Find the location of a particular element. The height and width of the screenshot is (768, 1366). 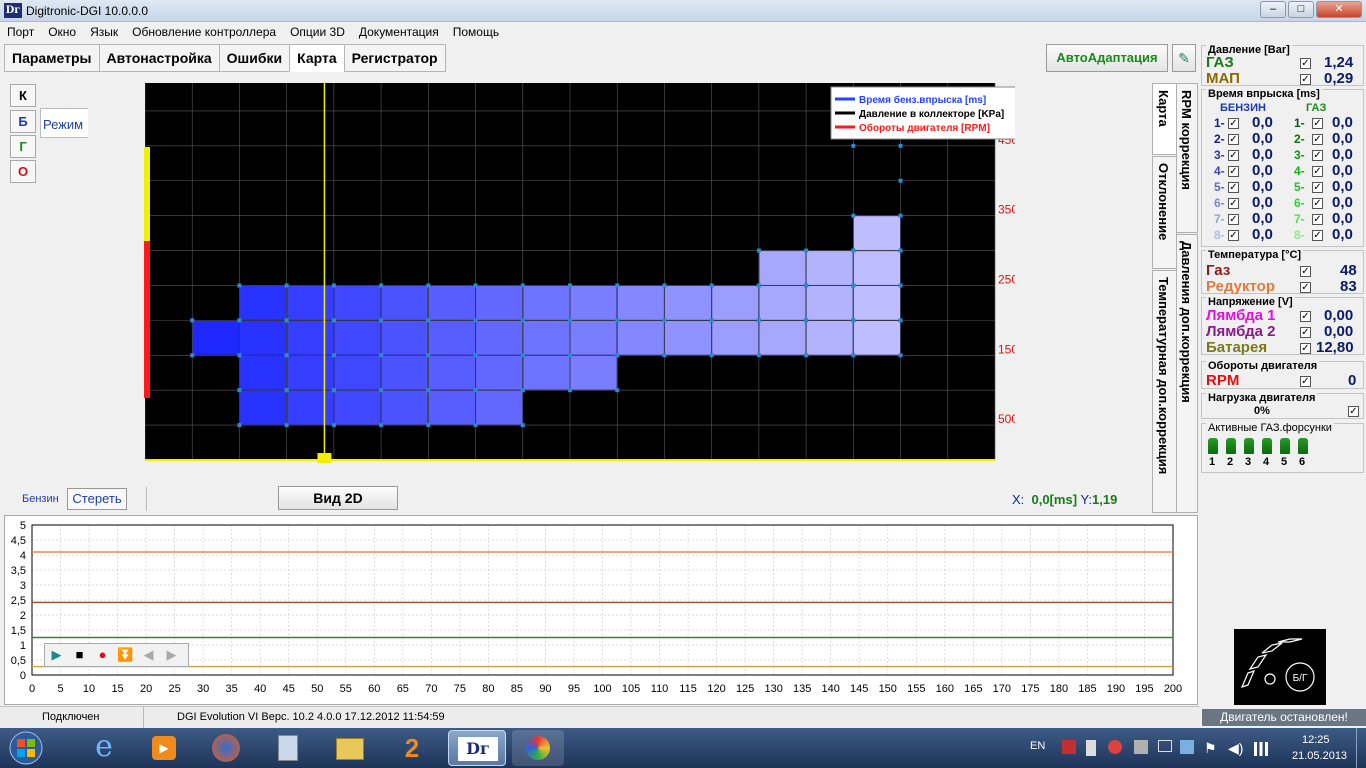

menu-port: Порт is located at coordinates (20, 31).